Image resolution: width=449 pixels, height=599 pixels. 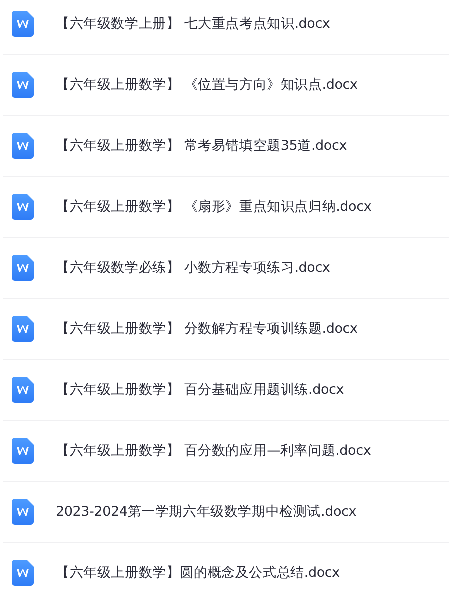 What do you see at coordinates (214, 451) in the screenshot?
I see `file-name: 【六年级上册数学】 百分数的应用—利率问题.docx` at bounding box center [214, 451].